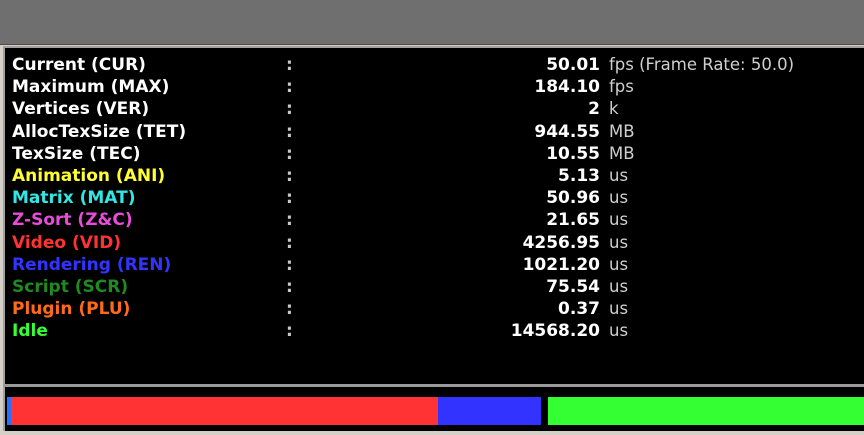 The width and height of the screenshot is (864, 435). I want to click on stat-row-idle: Idle : 14568.20 us, so click(436, 331).